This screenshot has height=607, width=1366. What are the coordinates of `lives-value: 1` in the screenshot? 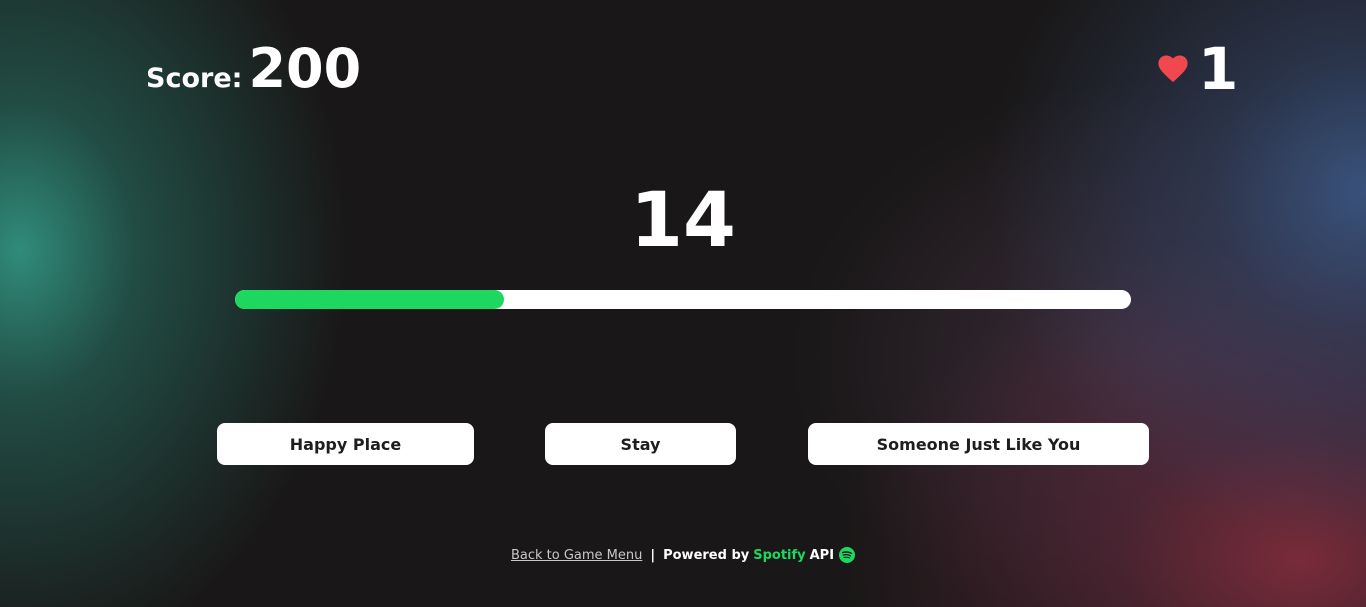 It's located at (1218, 69).